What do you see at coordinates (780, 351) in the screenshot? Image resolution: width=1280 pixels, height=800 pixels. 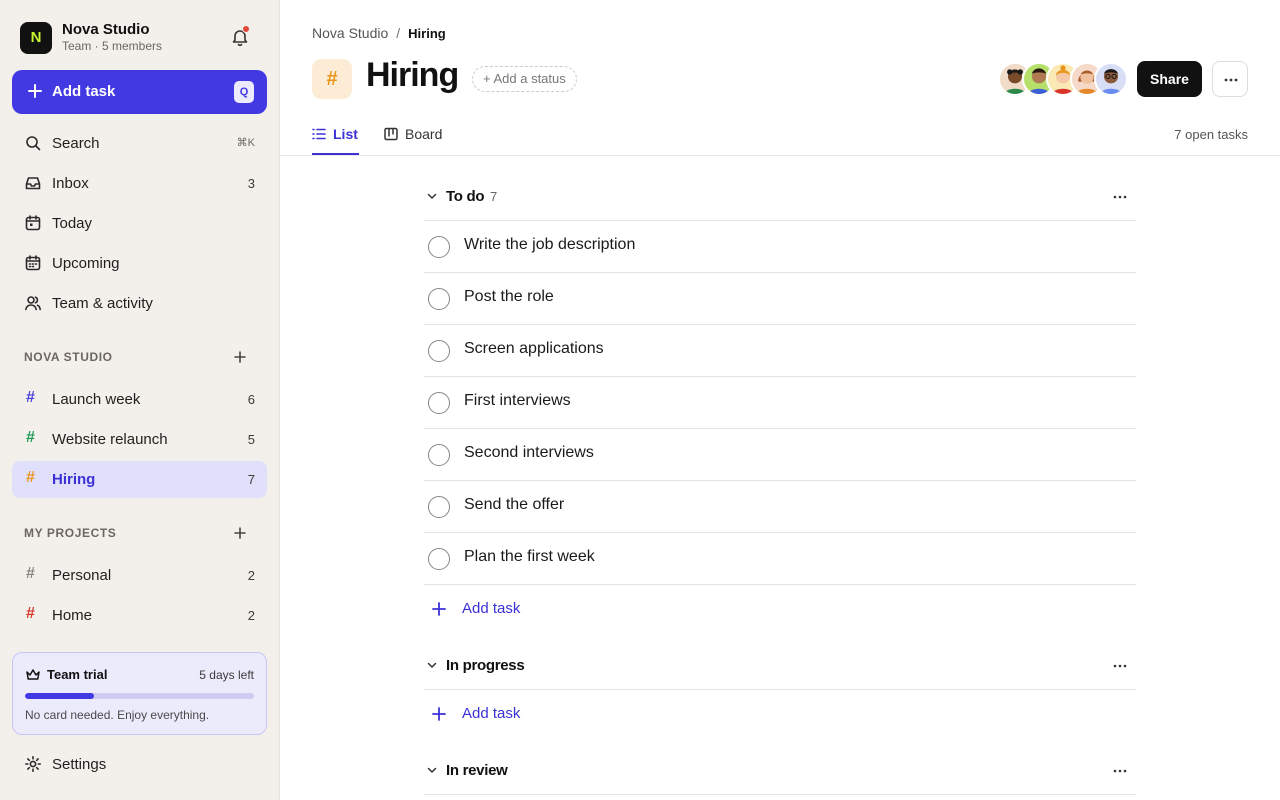 I see `task-row: Screen applications` at bounding box center [780, 351].